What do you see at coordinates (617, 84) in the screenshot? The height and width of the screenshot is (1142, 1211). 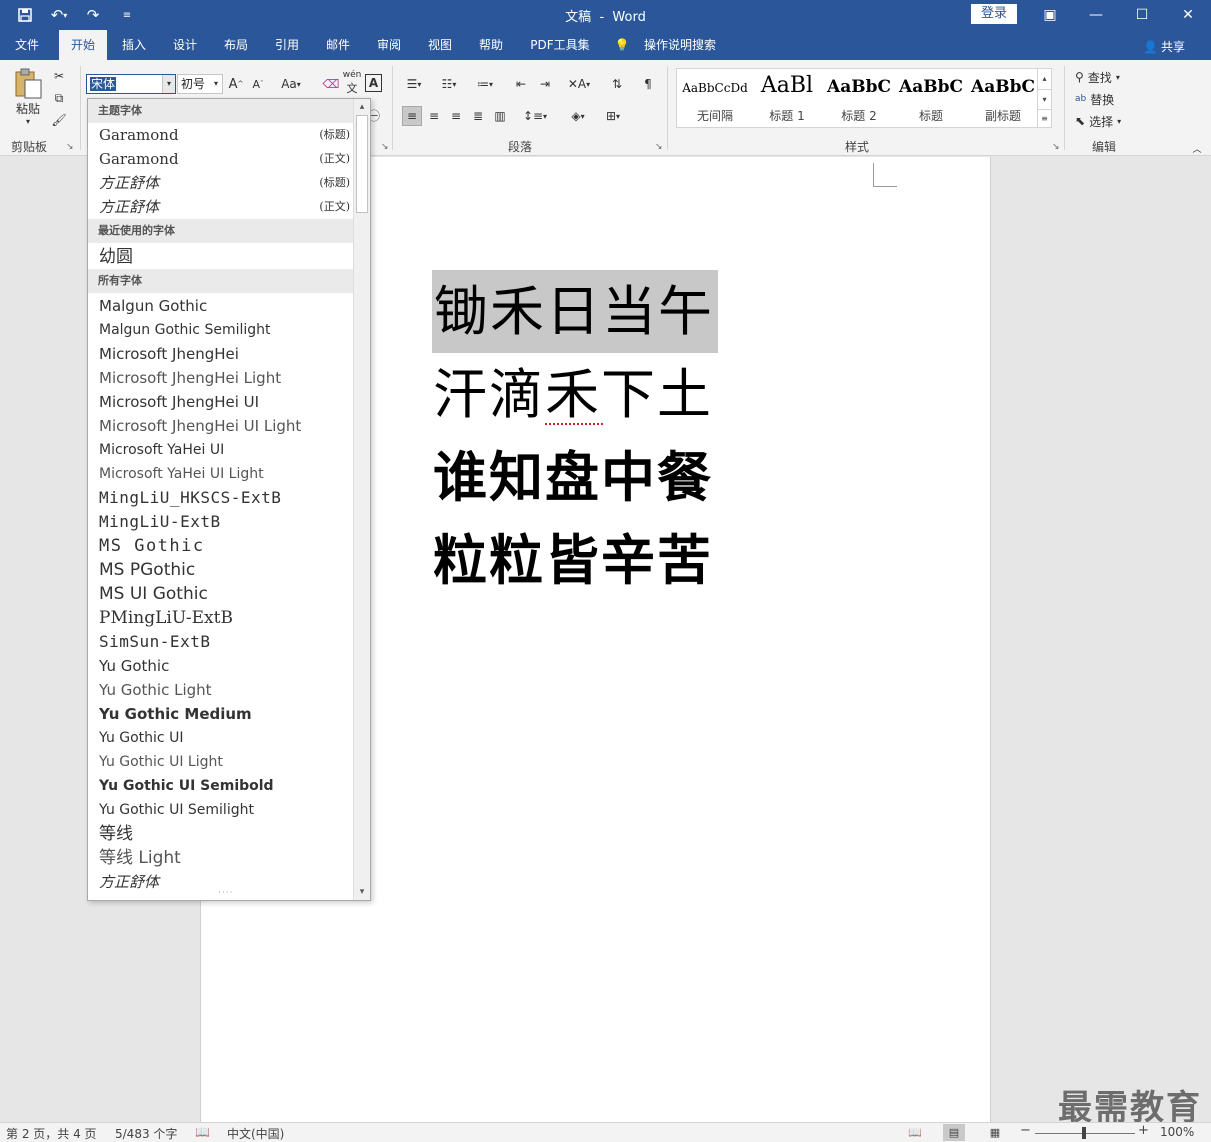 I see `sort-icon: ⇅` at bounding box center [617, 84].